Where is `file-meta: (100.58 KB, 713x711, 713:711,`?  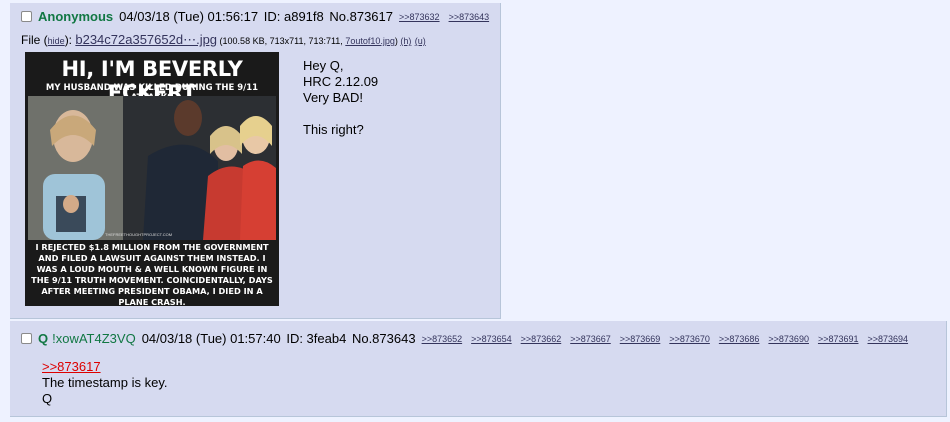 file-meta: (100.58 KB, 713x711, 713:711, is located at coordinates (281, 41).